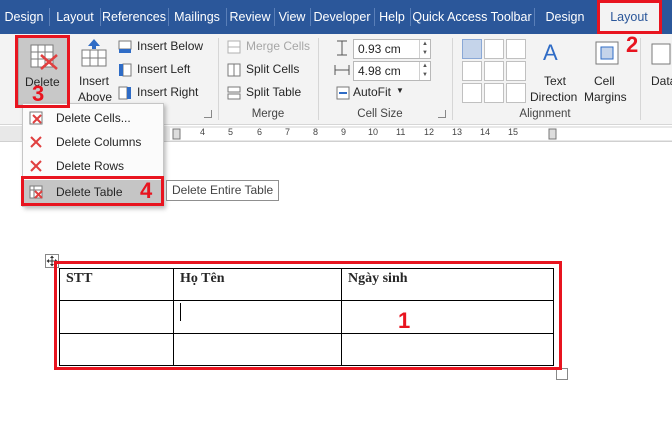 This screenshot has width=672, height=425. Describe the element at coordinates (380, 114) in the screenshot. I see `cell-size-group-label: Cell Size` at that location.